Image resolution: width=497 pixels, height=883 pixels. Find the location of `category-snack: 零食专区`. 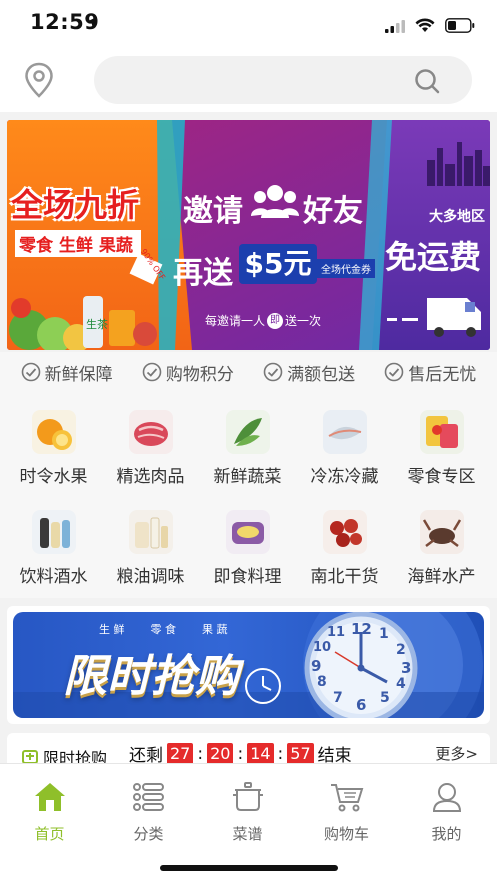

category-snack: 零食专区 is located at coordinates (441, 442).